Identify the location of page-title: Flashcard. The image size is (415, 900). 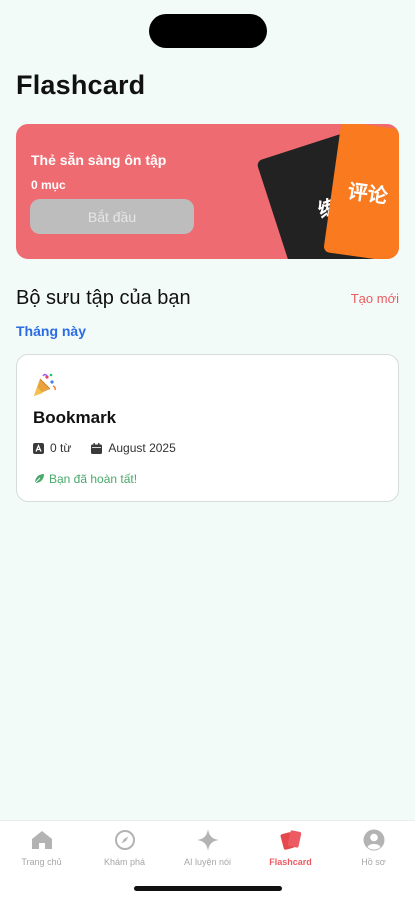
(81, 85).